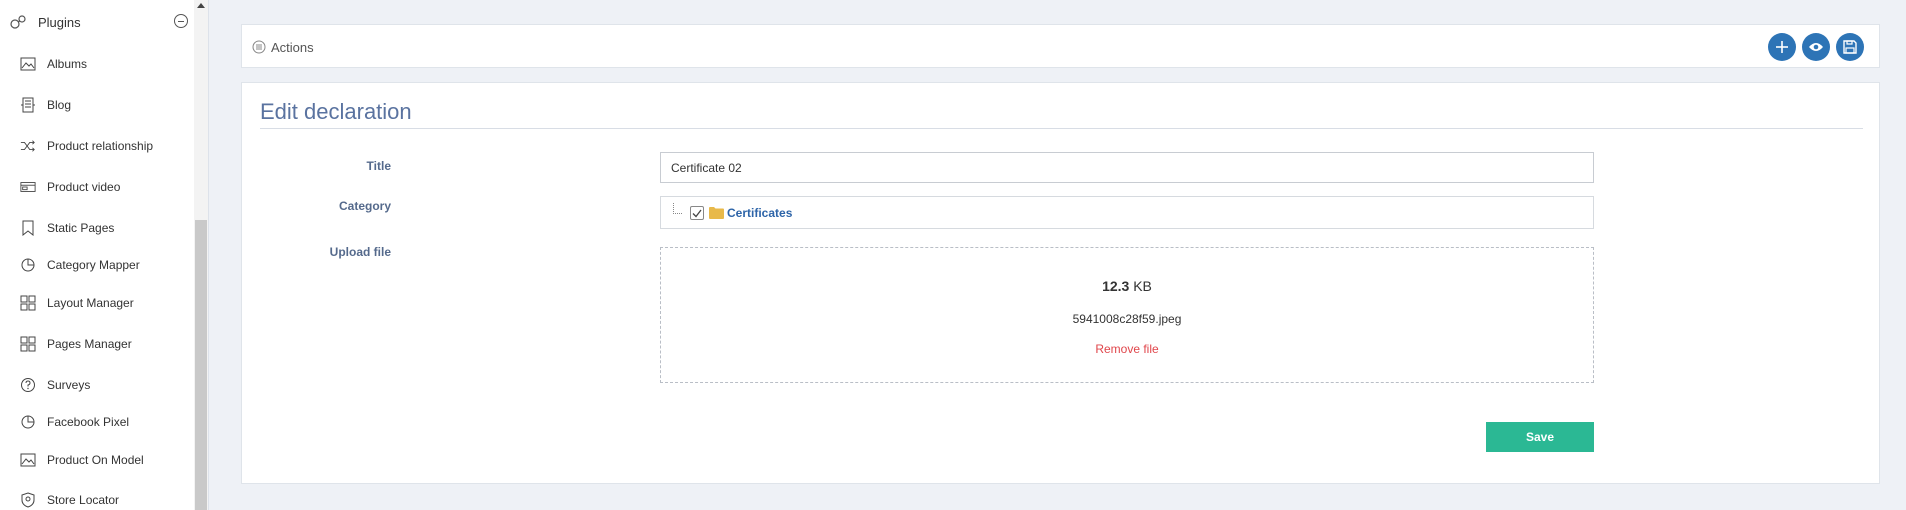 This screenshot has width=1906, height=510. I want to click on plus-icon, so click(1782, 47).